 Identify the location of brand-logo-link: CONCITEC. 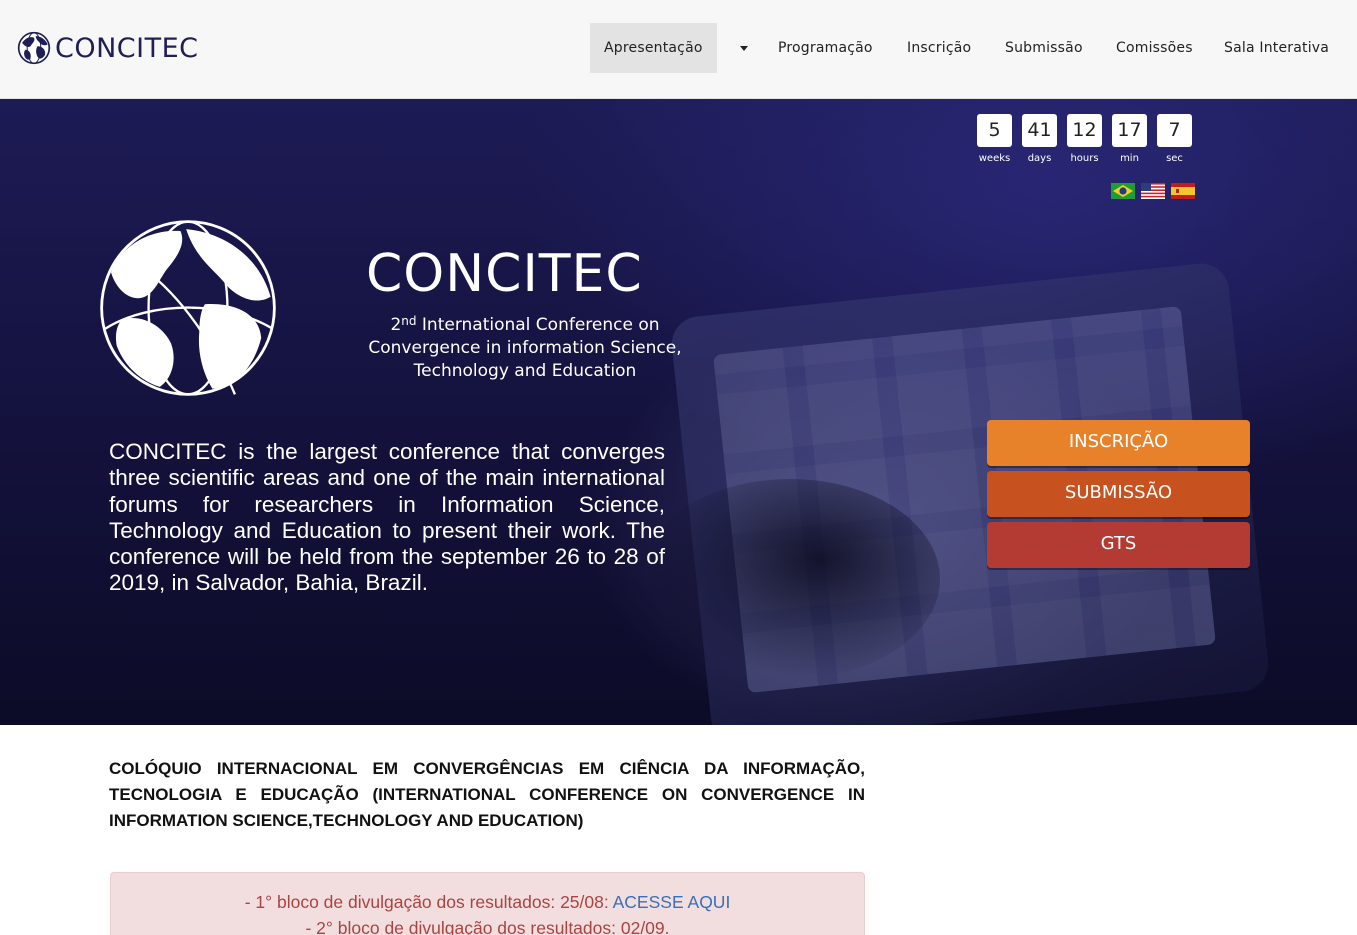
(108, 48).